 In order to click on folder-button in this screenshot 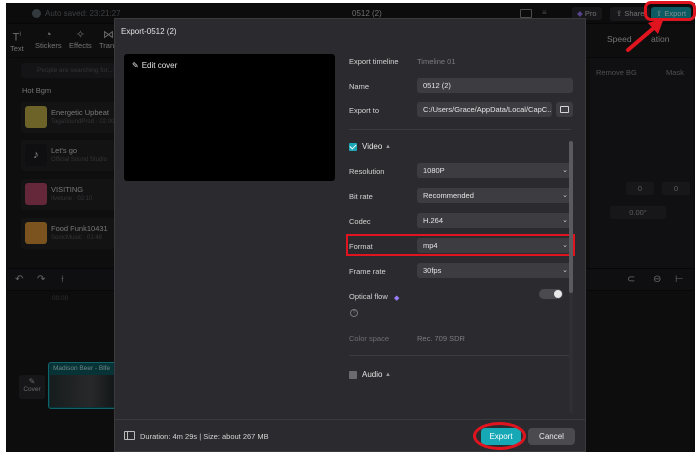, I will do `click(564, 109)`.